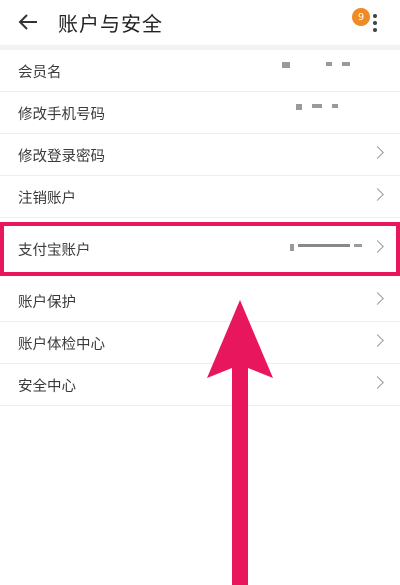  I want to click on more-button: 9, so click(367, 22).